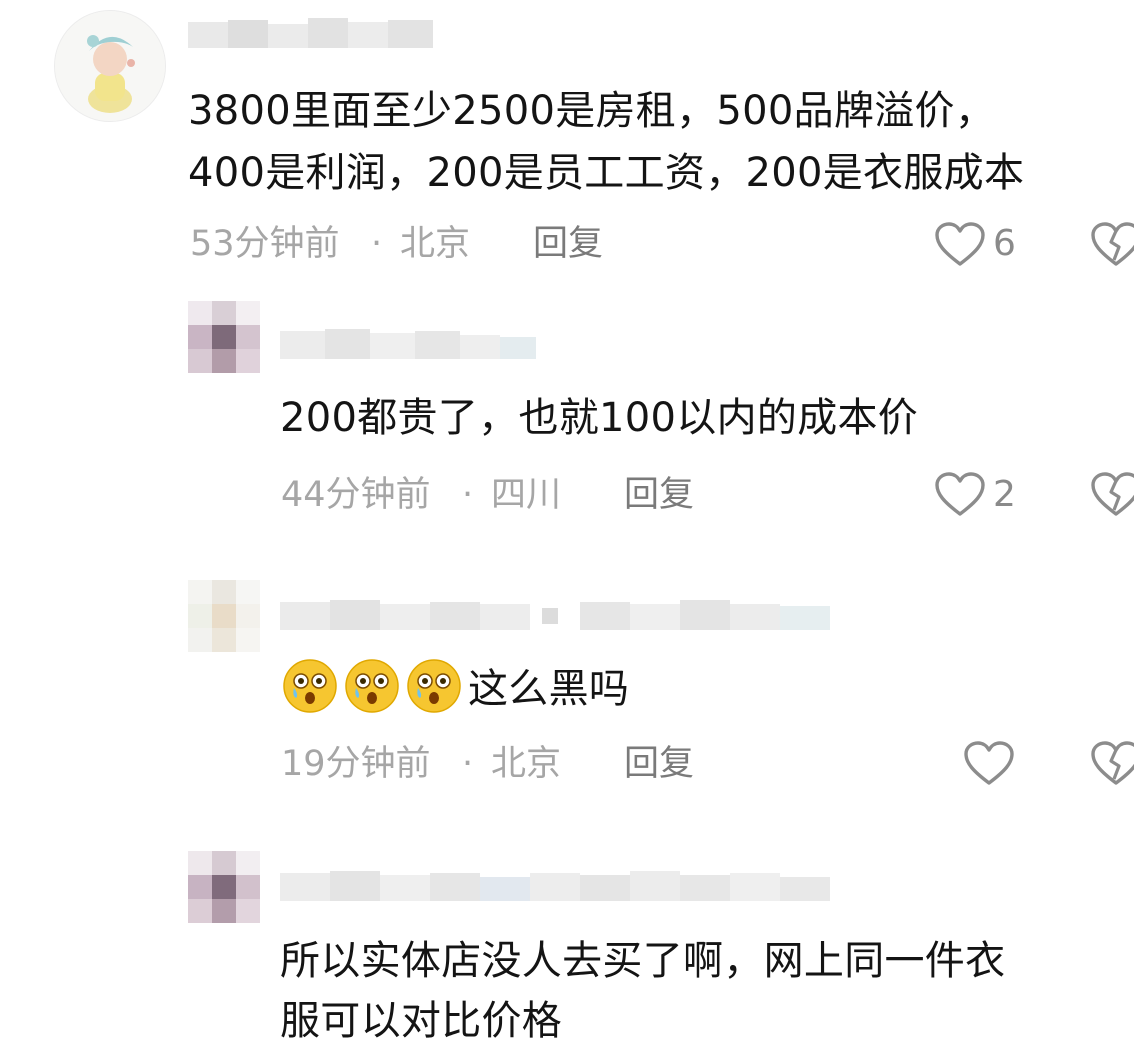 This screenshot has width=1134, height=1049. What do you see at coordinates (421, 1021) in the screenshot?
I see `comment-text-line: 服可以对比价格` at bounding box center [421, 1021].